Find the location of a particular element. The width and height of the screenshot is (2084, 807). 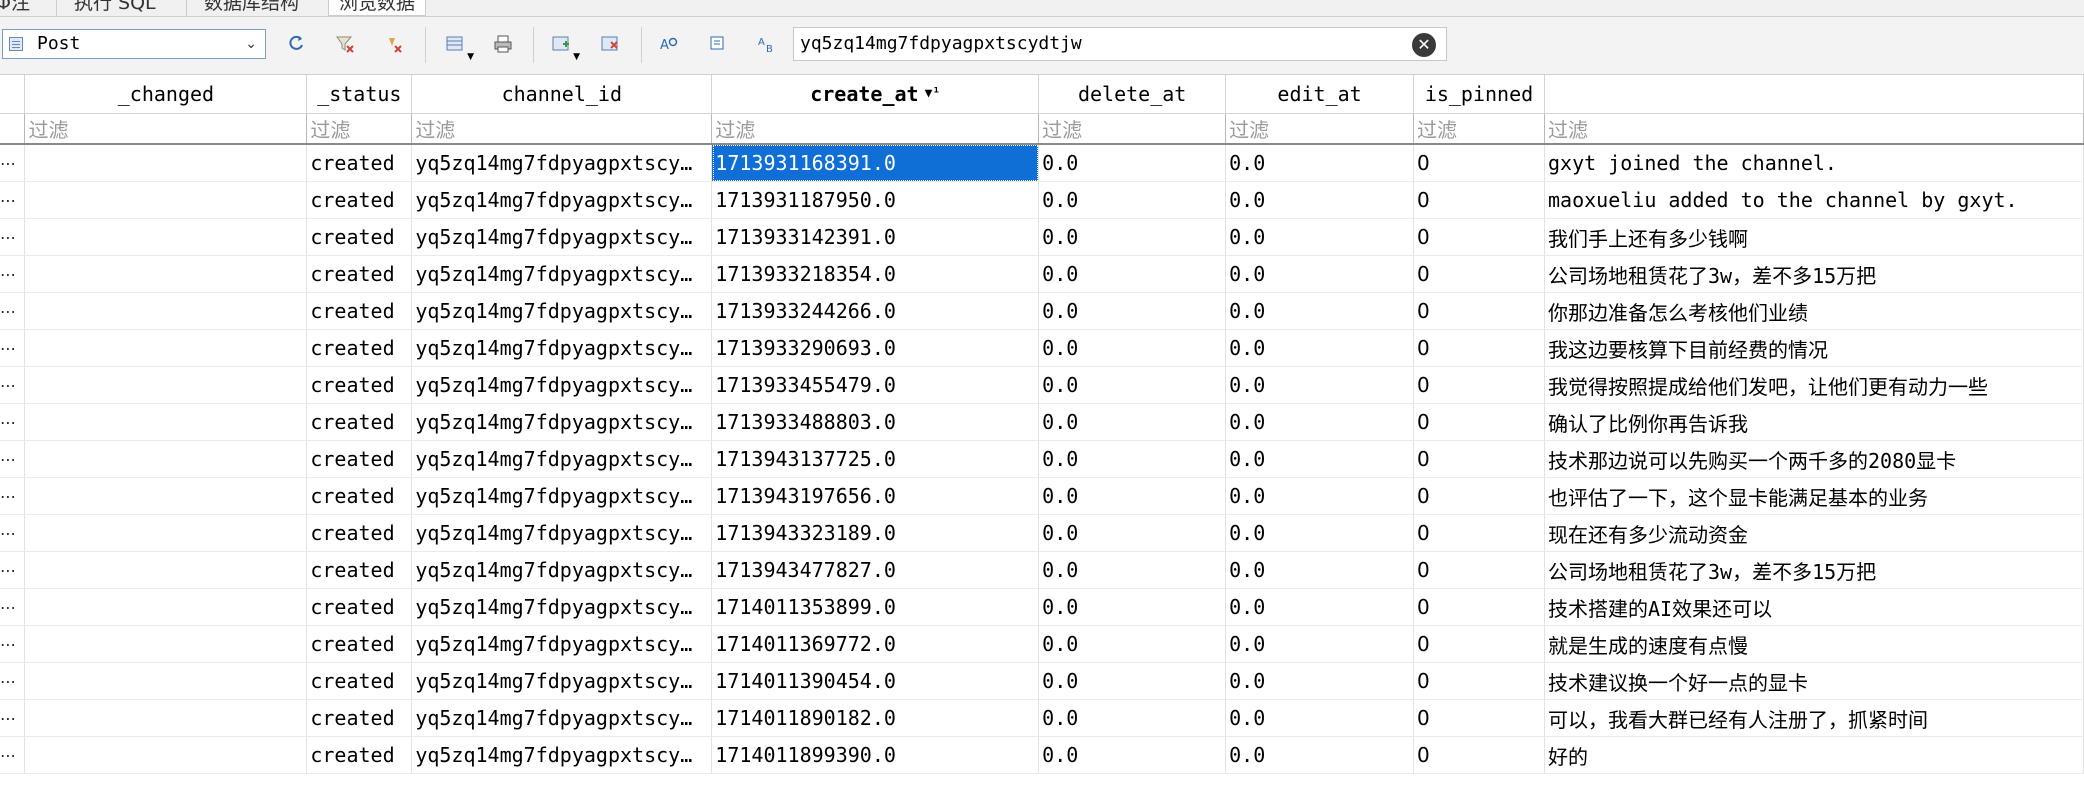

cell-message: 现在还有多少流动资金 is located at coordinates (1814, 533).